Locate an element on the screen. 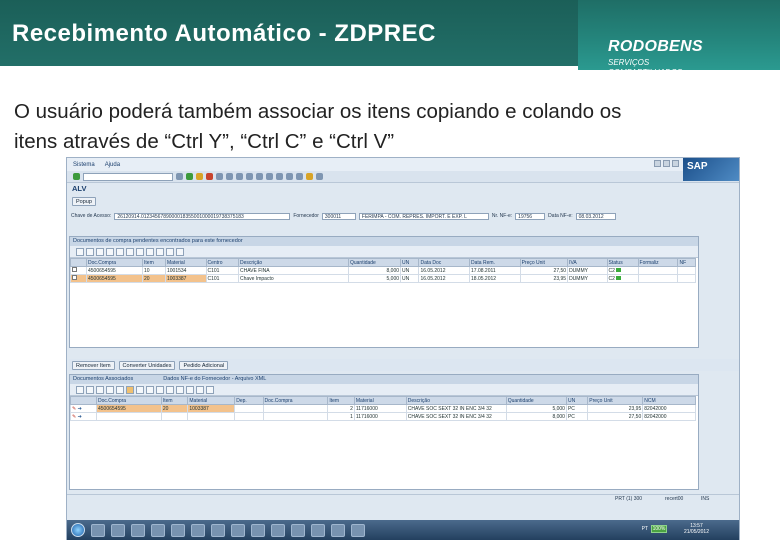 This screenshot has height=540, width=780. data-nf-field: 08.03.2012 is located at coordinates (595, 216).